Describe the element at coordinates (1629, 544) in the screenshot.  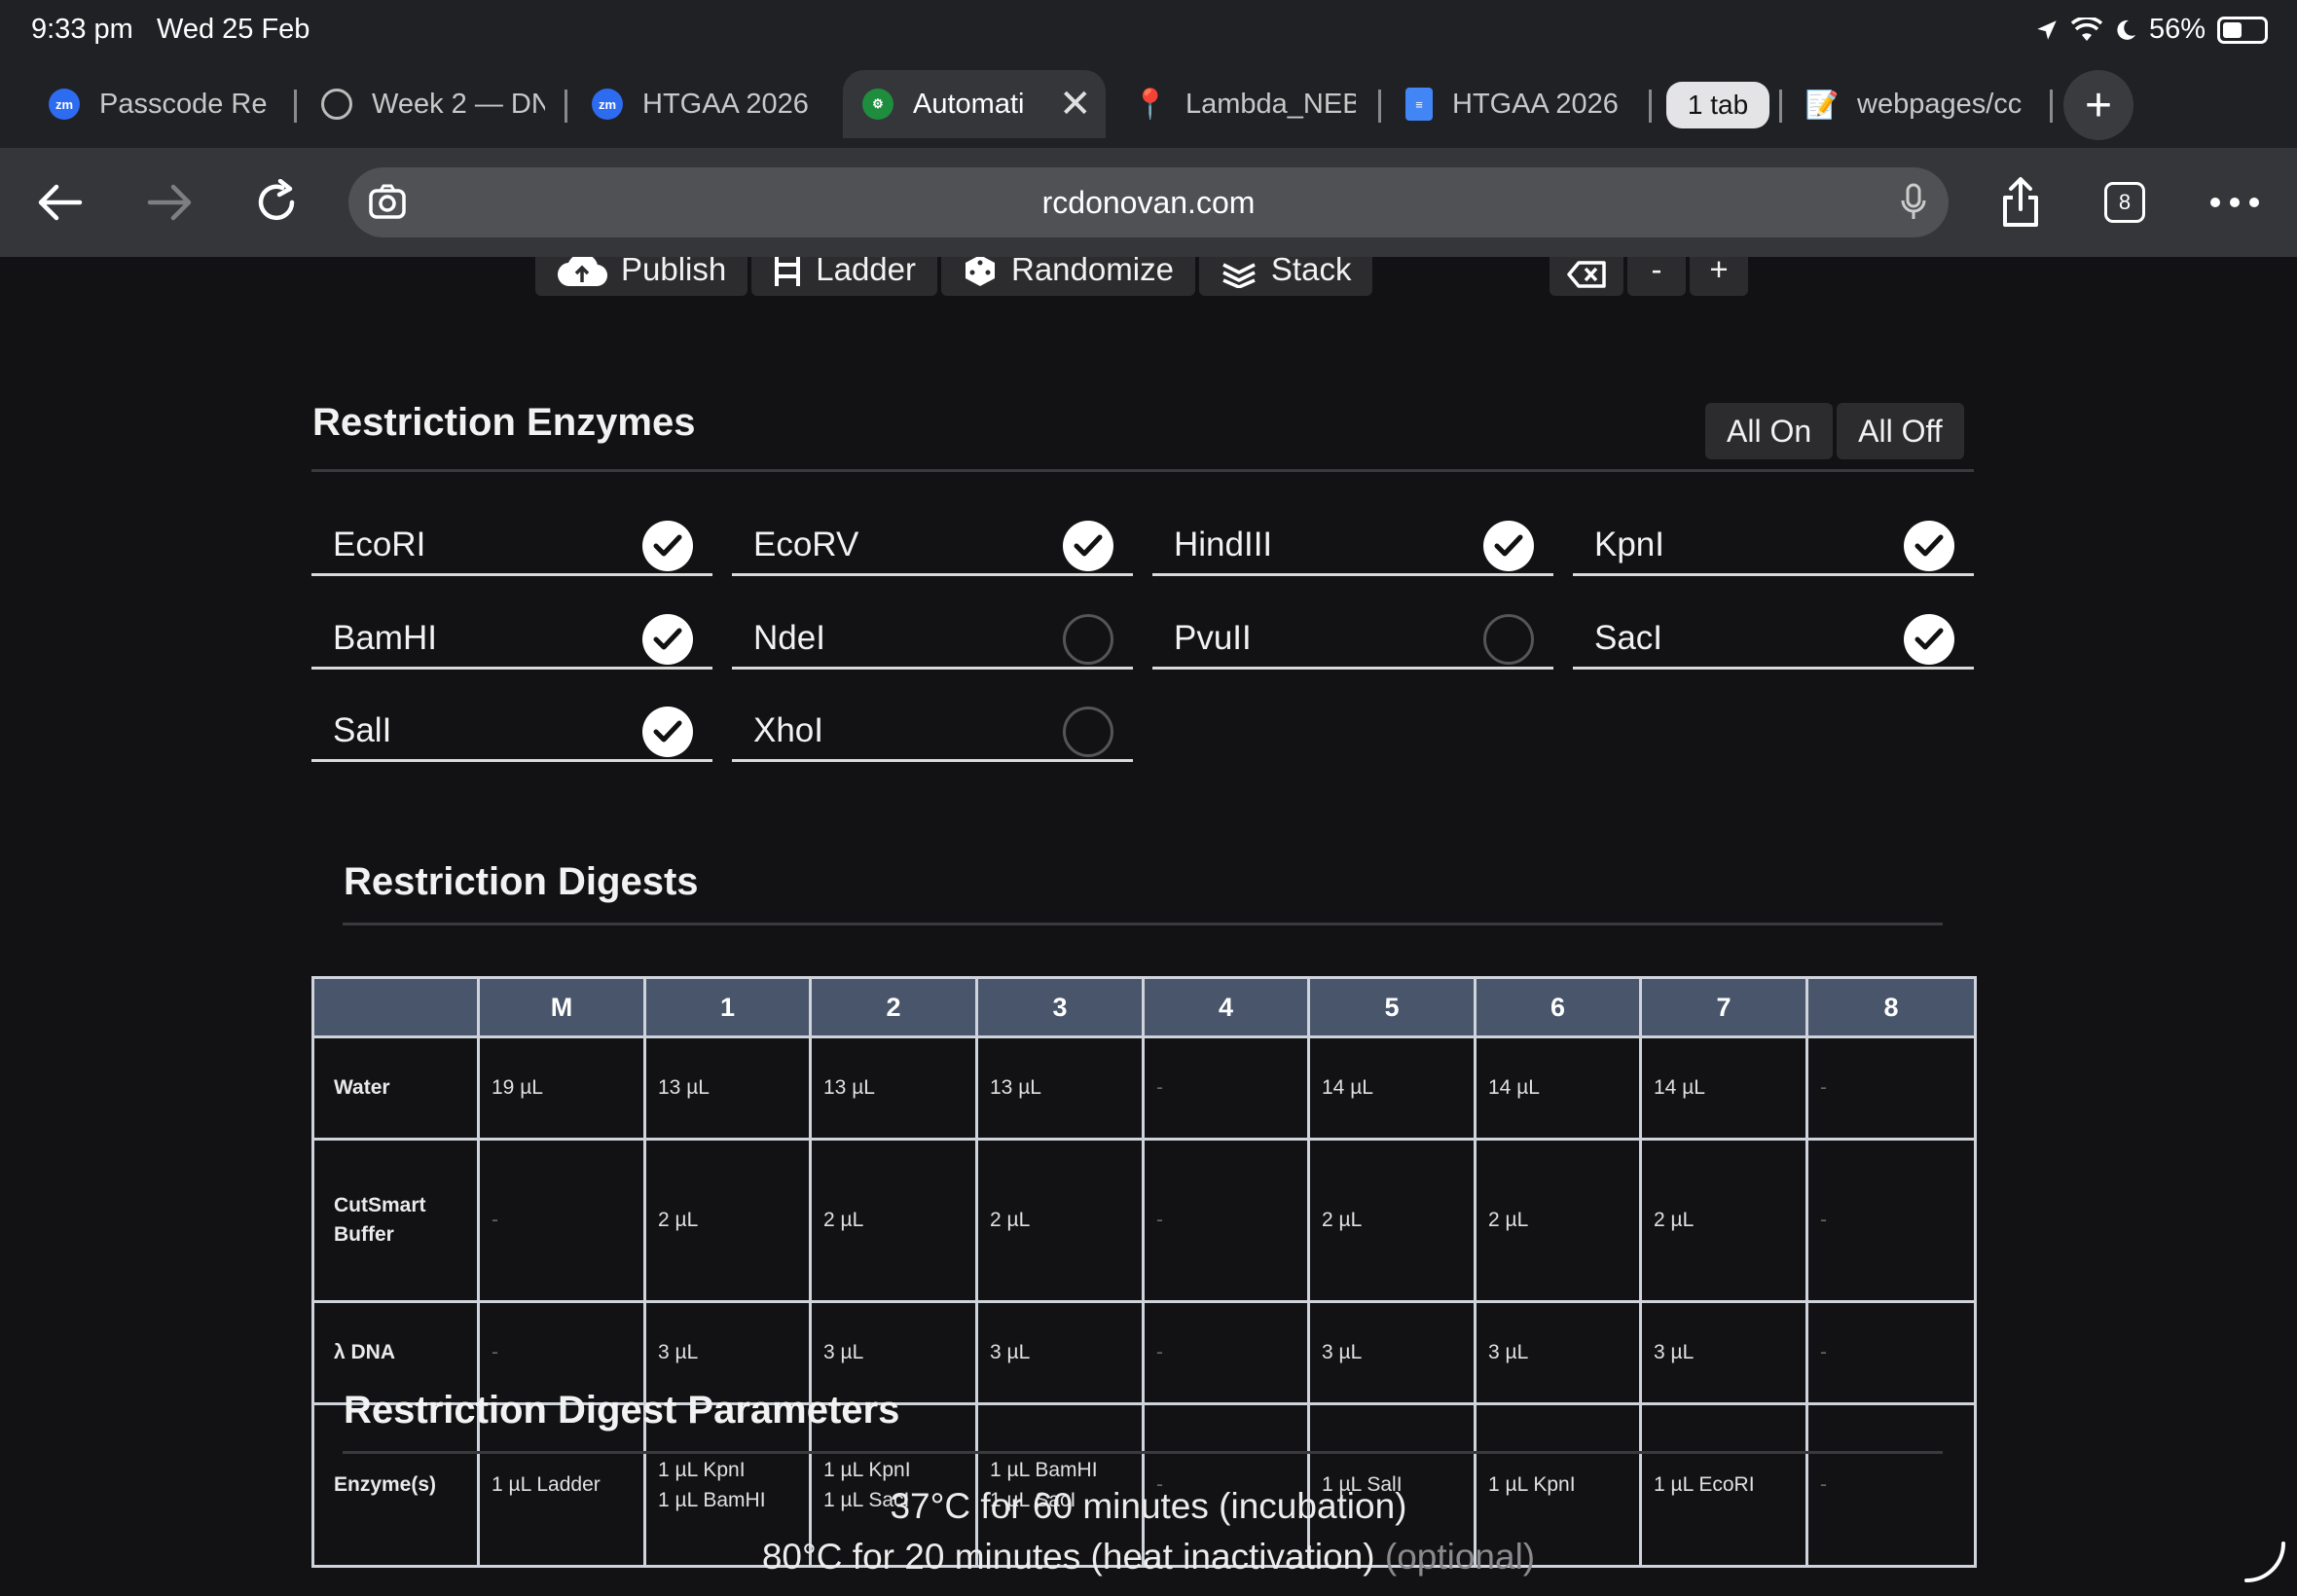
I see `enzyme-label: KpnI` at that location.